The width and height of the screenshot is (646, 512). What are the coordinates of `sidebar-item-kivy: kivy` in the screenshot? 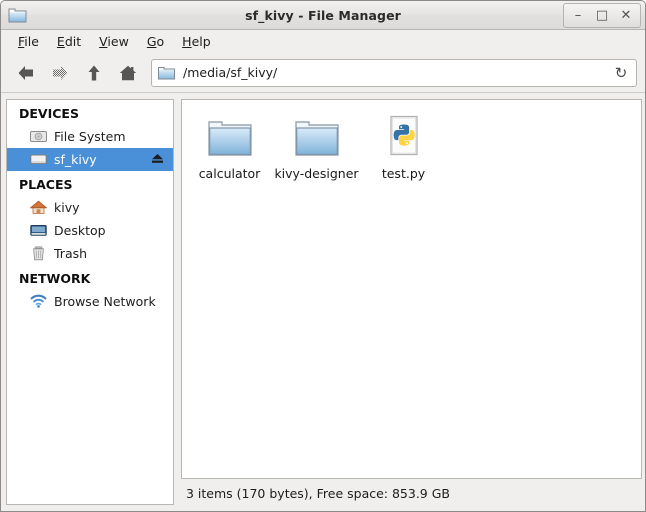 It's located at (90, 207).